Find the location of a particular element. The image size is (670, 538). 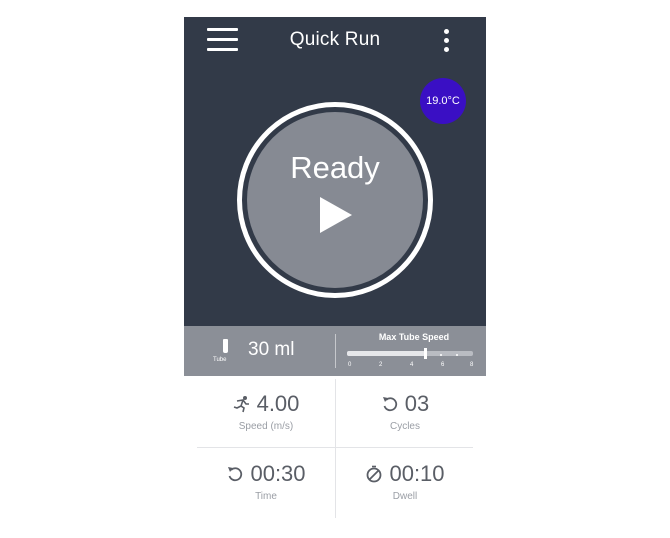

speed-cell: 4.00 Speed (m/s) is located at coordinates (266, 413).